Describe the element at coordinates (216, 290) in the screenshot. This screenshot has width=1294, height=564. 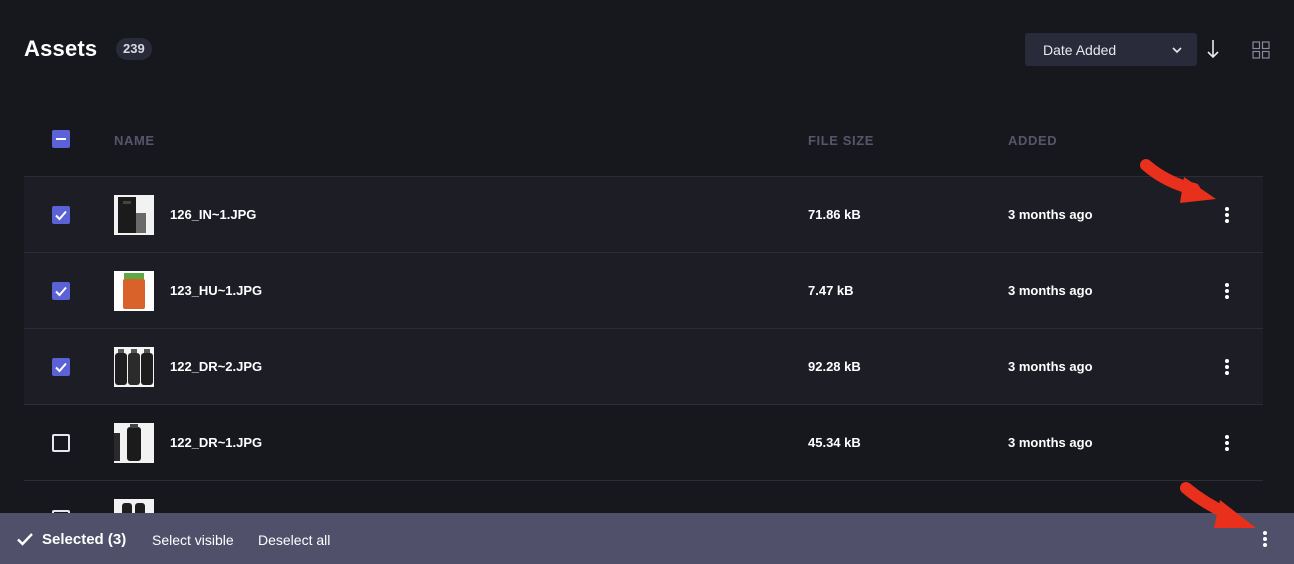
I see `file-name: 123_HU~1.JPG` at that location.